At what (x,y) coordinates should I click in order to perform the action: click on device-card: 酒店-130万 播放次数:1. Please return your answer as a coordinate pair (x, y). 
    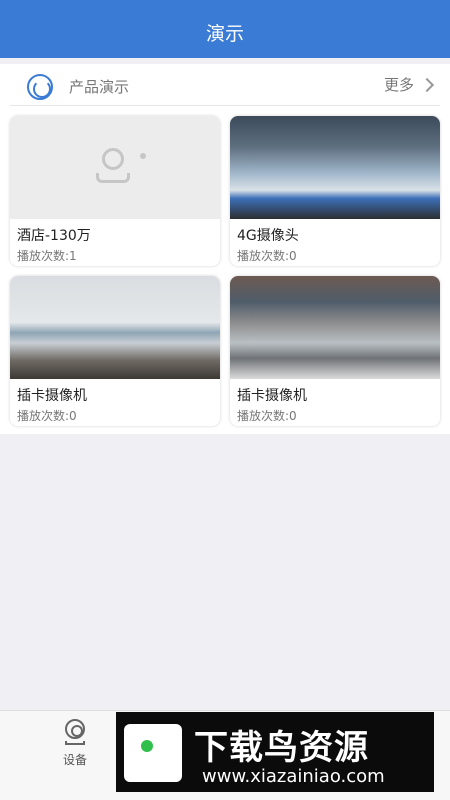
    Looking at the image, I should click on (115, 191).